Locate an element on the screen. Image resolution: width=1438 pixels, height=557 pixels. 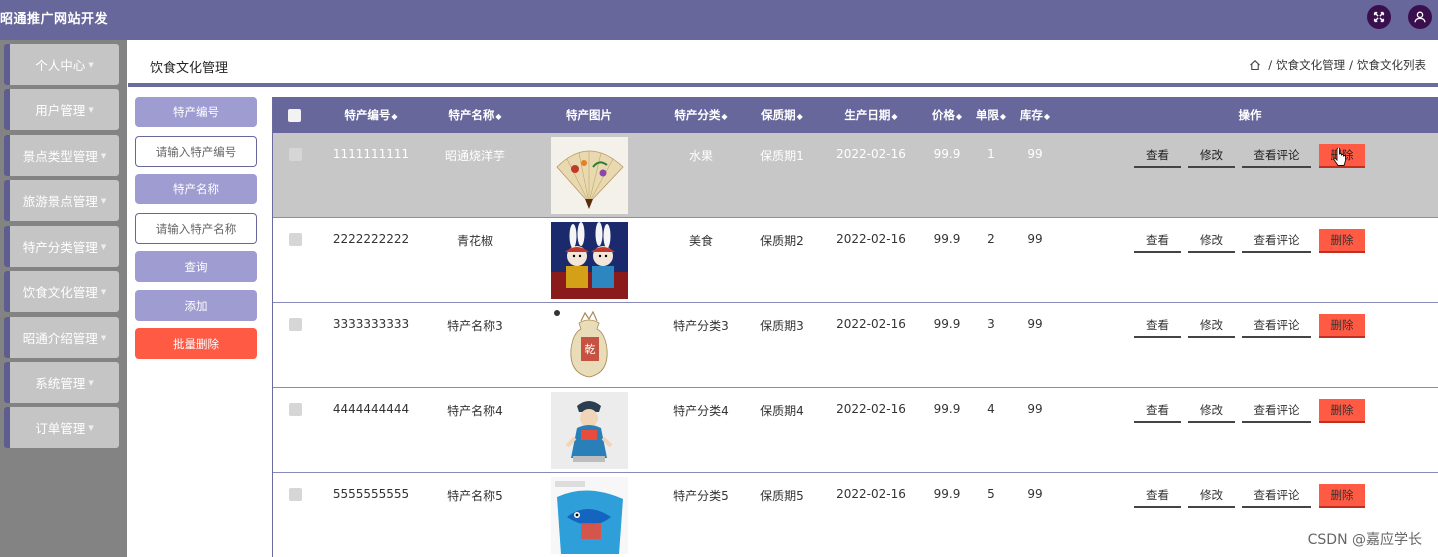
cell-shelf-life: 保质期2 is located at coordinates (782, 241).